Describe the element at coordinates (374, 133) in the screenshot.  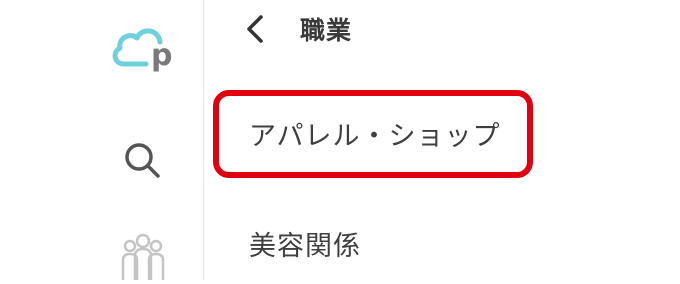
I see `list-item-label: アパレル・ショップ` at that location.